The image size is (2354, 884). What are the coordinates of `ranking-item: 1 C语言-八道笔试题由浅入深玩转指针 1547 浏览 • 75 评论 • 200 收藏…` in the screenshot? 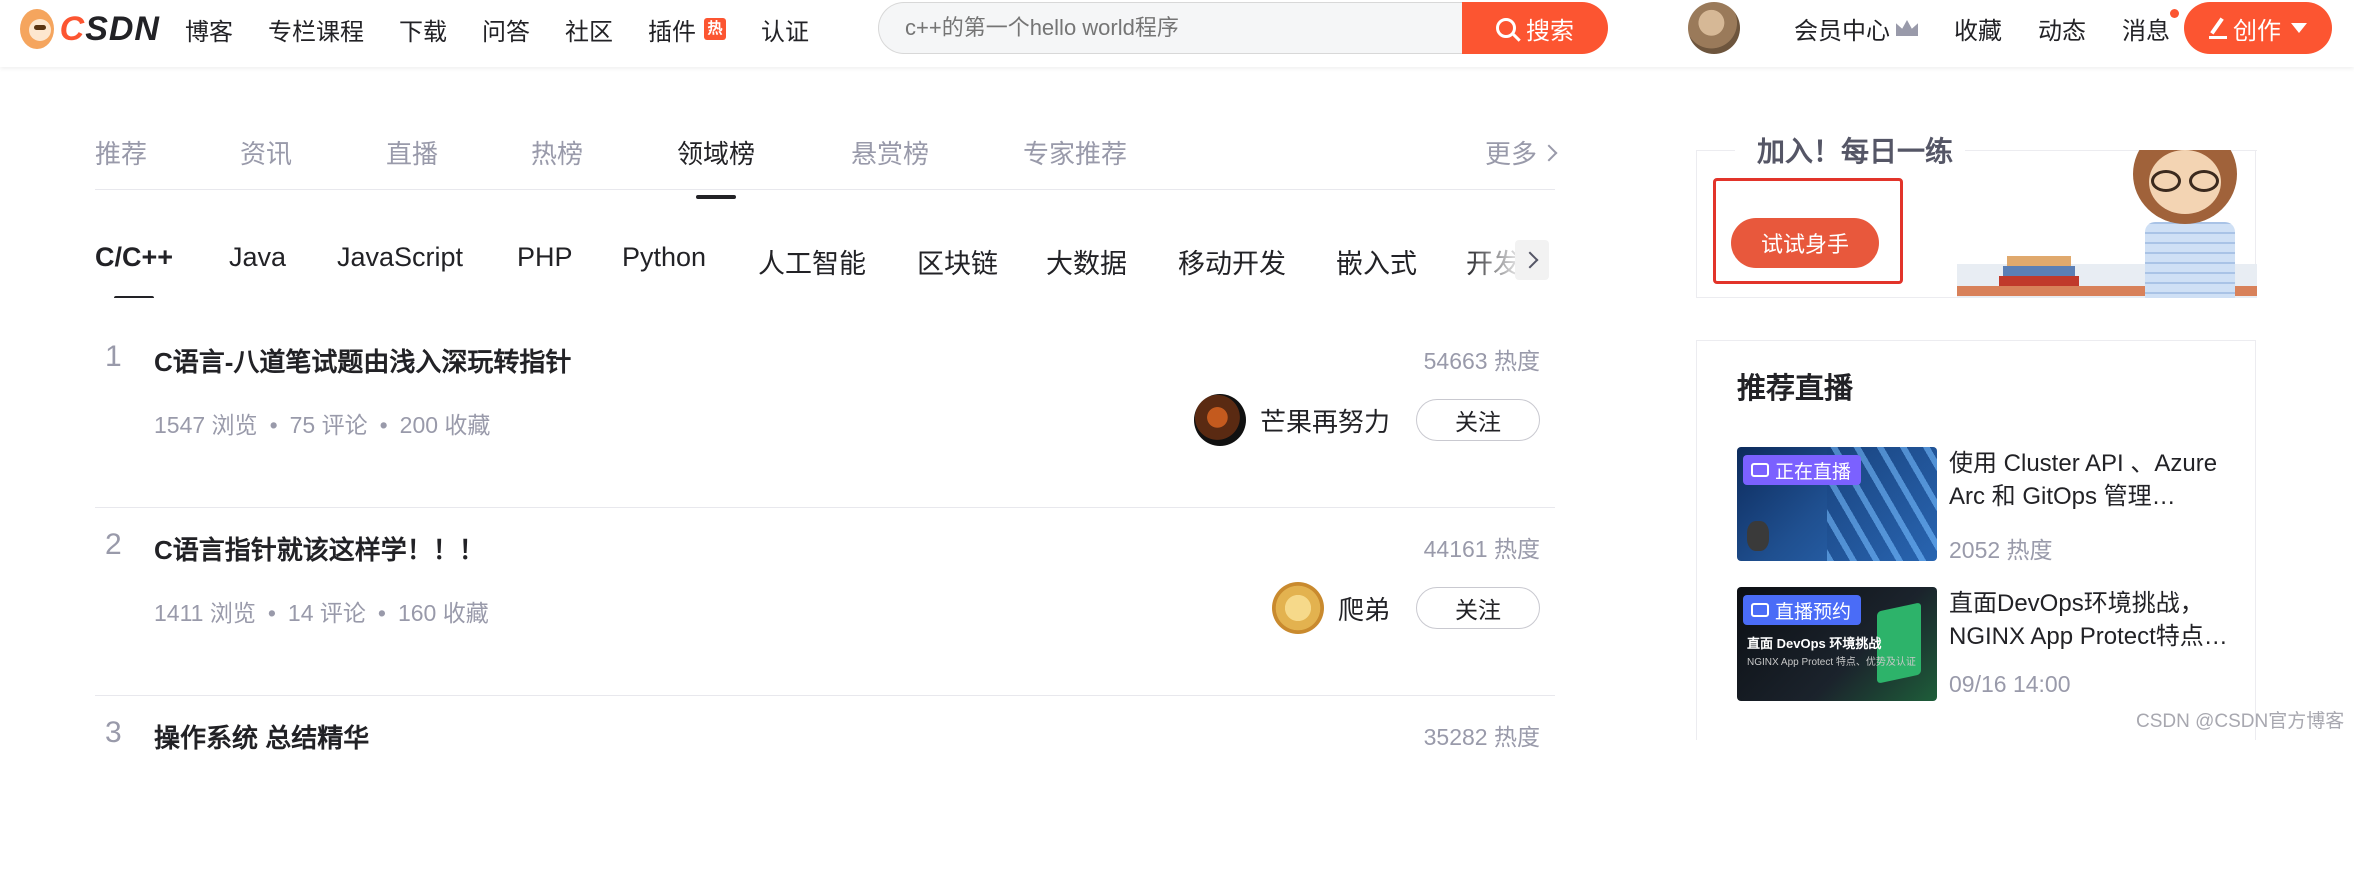 It's located at (825, 414).